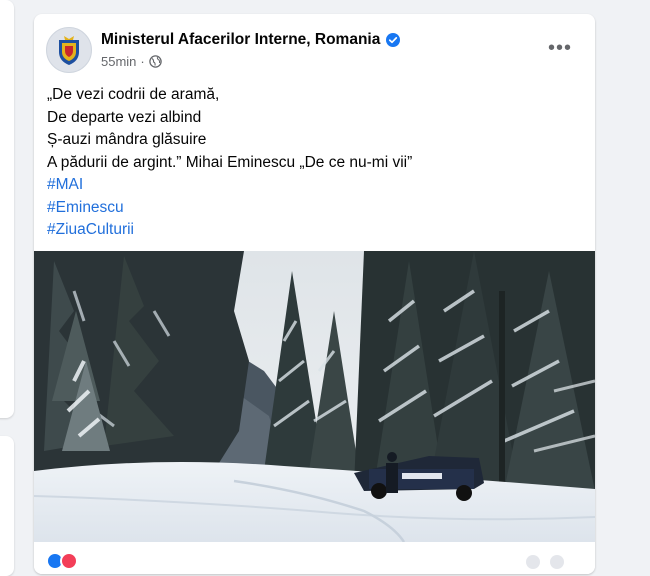 This screenshot has width=650, height=576. Describe the element at coordinates (69, 561) in the screenshot. I see `love-reaction-icon` at that location.